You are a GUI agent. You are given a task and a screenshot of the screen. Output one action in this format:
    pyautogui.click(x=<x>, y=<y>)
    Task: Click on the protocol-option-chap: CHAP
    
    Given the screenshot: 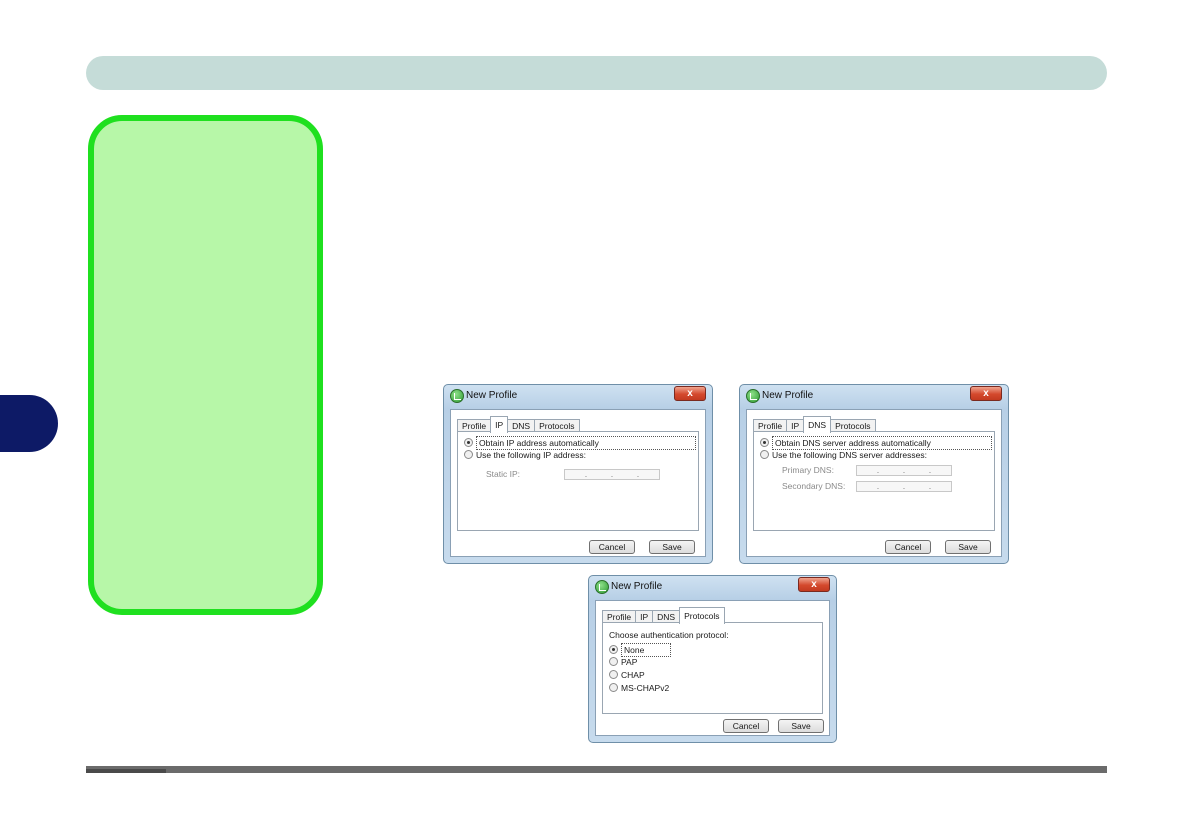 What is the action you would take?
    pyautogui.click(x=627, y=675)
    